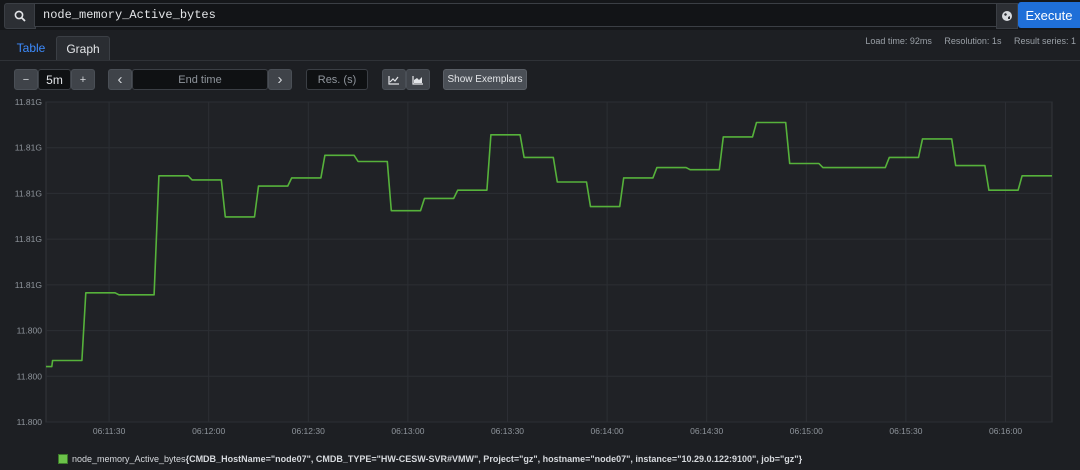  I want to click on x-tick-label: 06:15:30, so click(905, 431).